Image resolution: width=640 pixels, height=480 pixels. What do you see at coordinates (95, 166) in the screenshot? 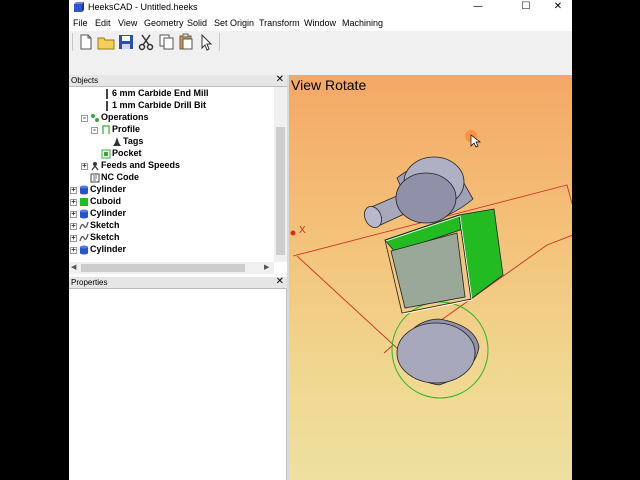
I see `feeds-icon` at bounding box center [95, 166].